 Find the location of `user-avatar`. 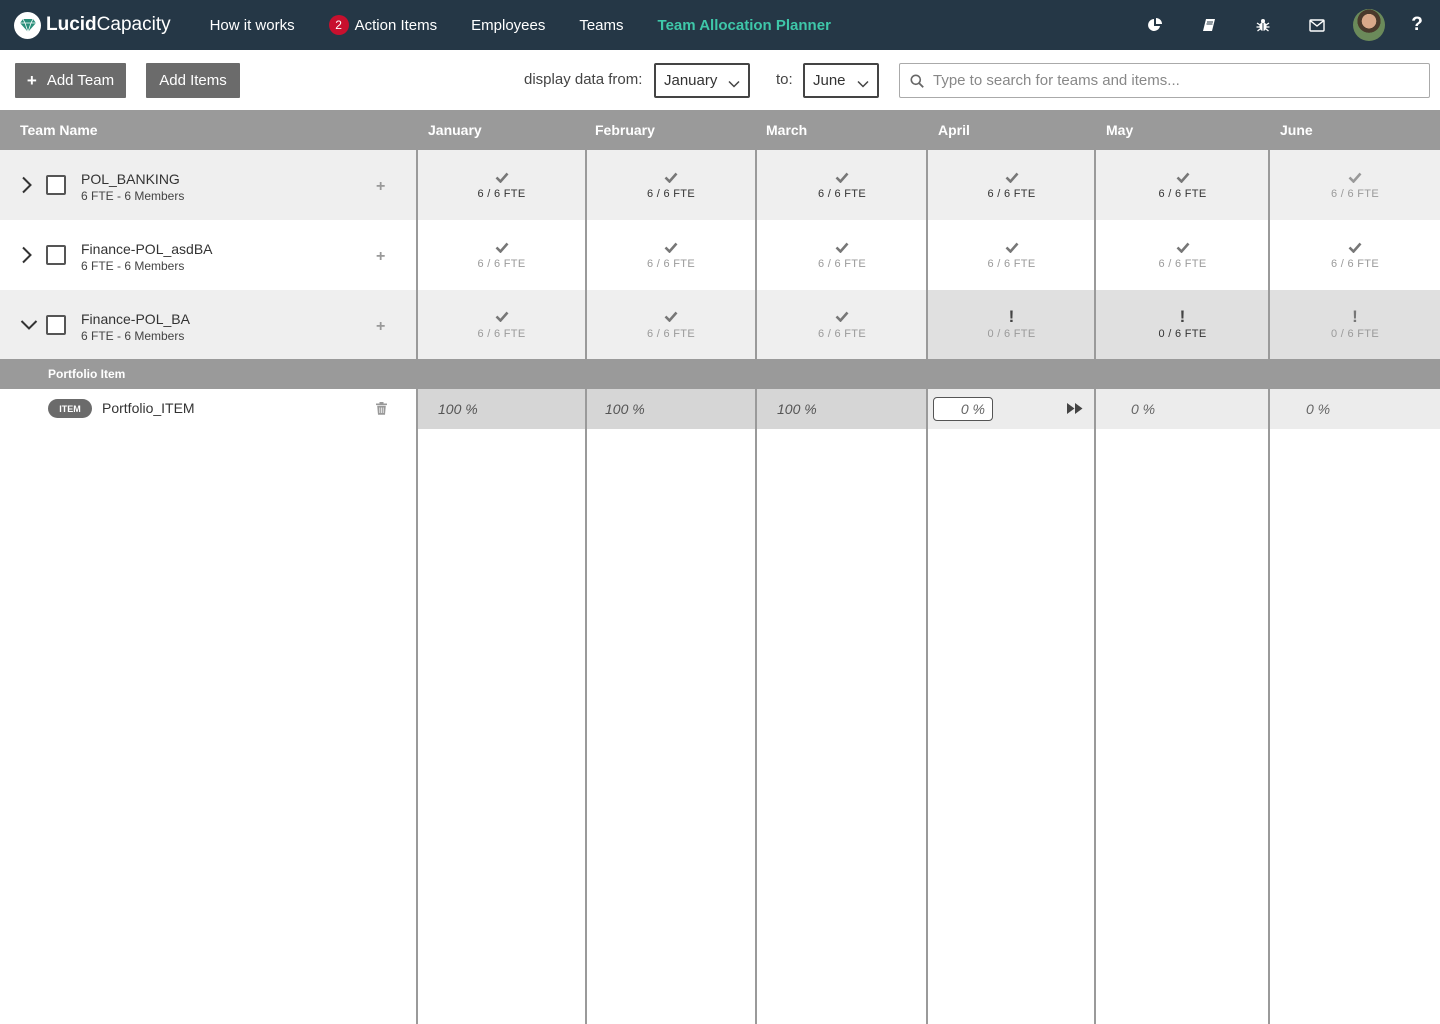

user-avatar is located at coordinates (1369, 25).